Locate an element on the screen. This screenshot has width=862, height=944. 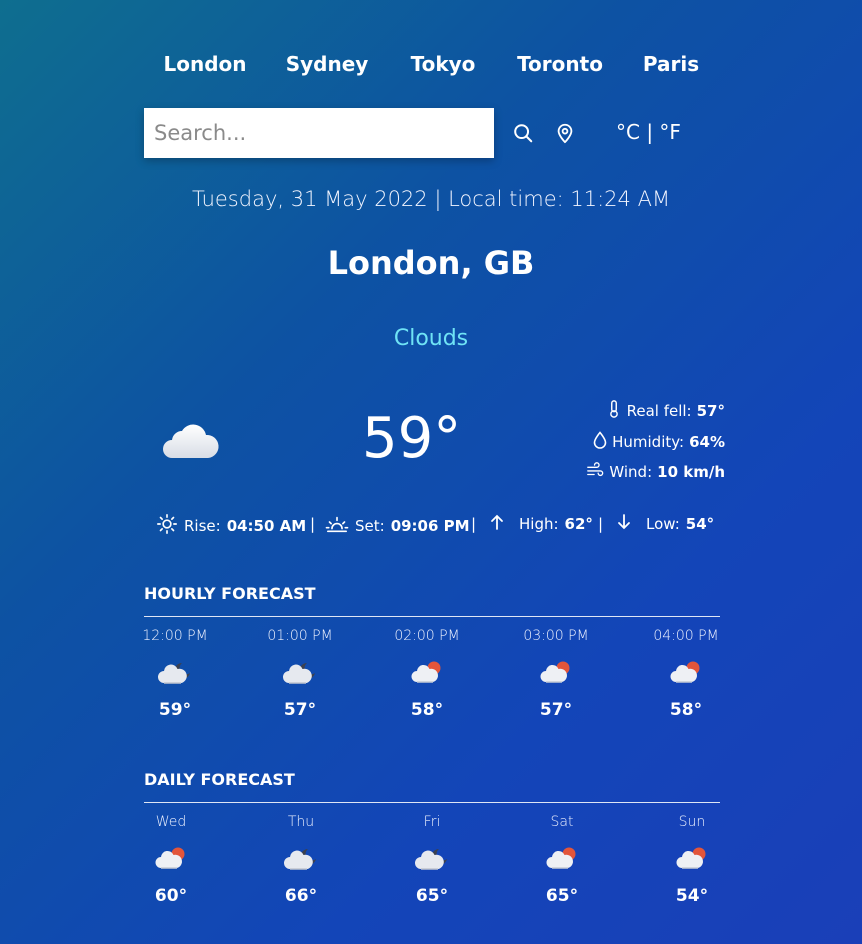
humidity-value: 64% is located at coordinates (707, 442).